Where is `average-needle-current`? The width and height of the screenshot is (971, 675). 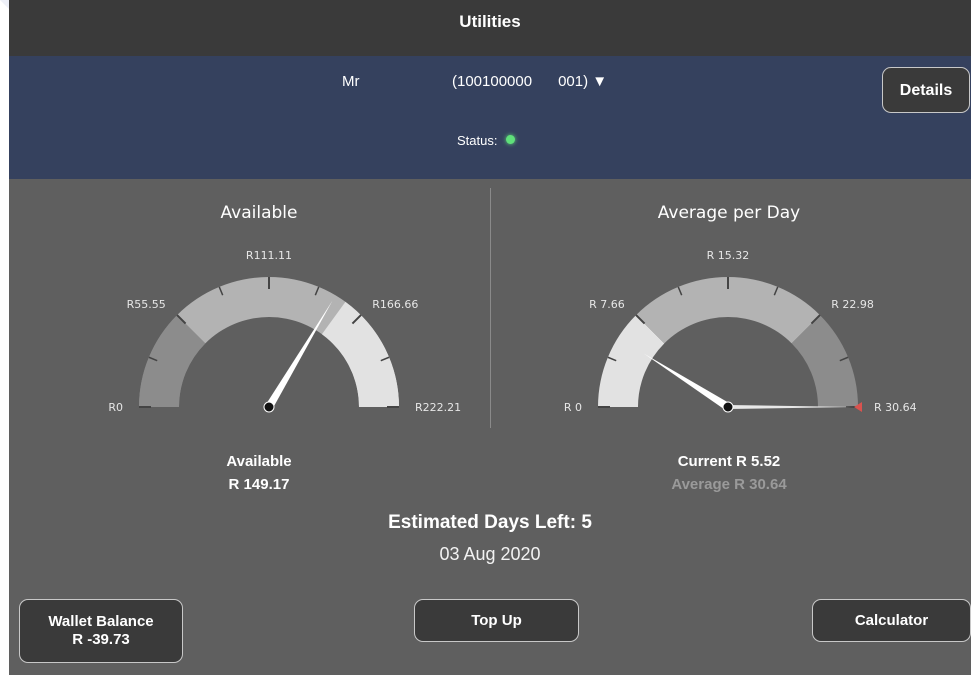 average-needle-current is located at coordinates (687, 382).